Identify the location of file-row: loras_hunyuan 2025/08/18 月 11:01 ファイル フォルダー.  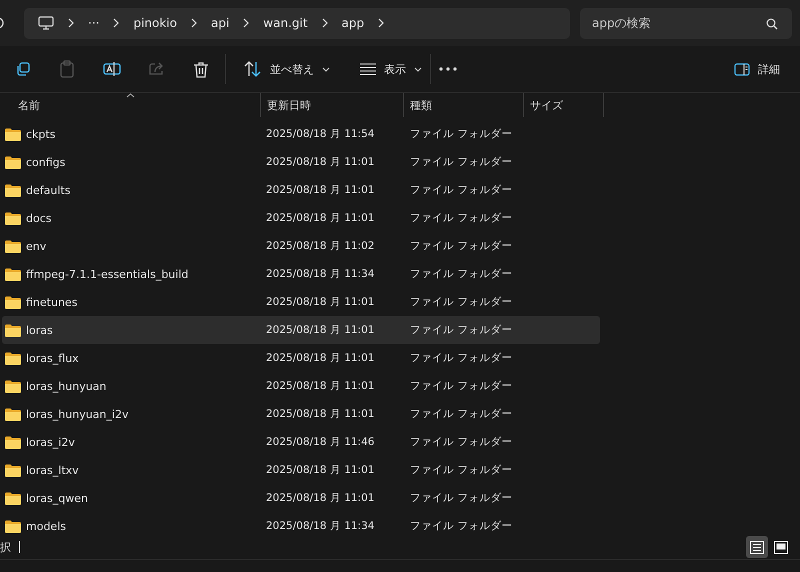
(301, 386).